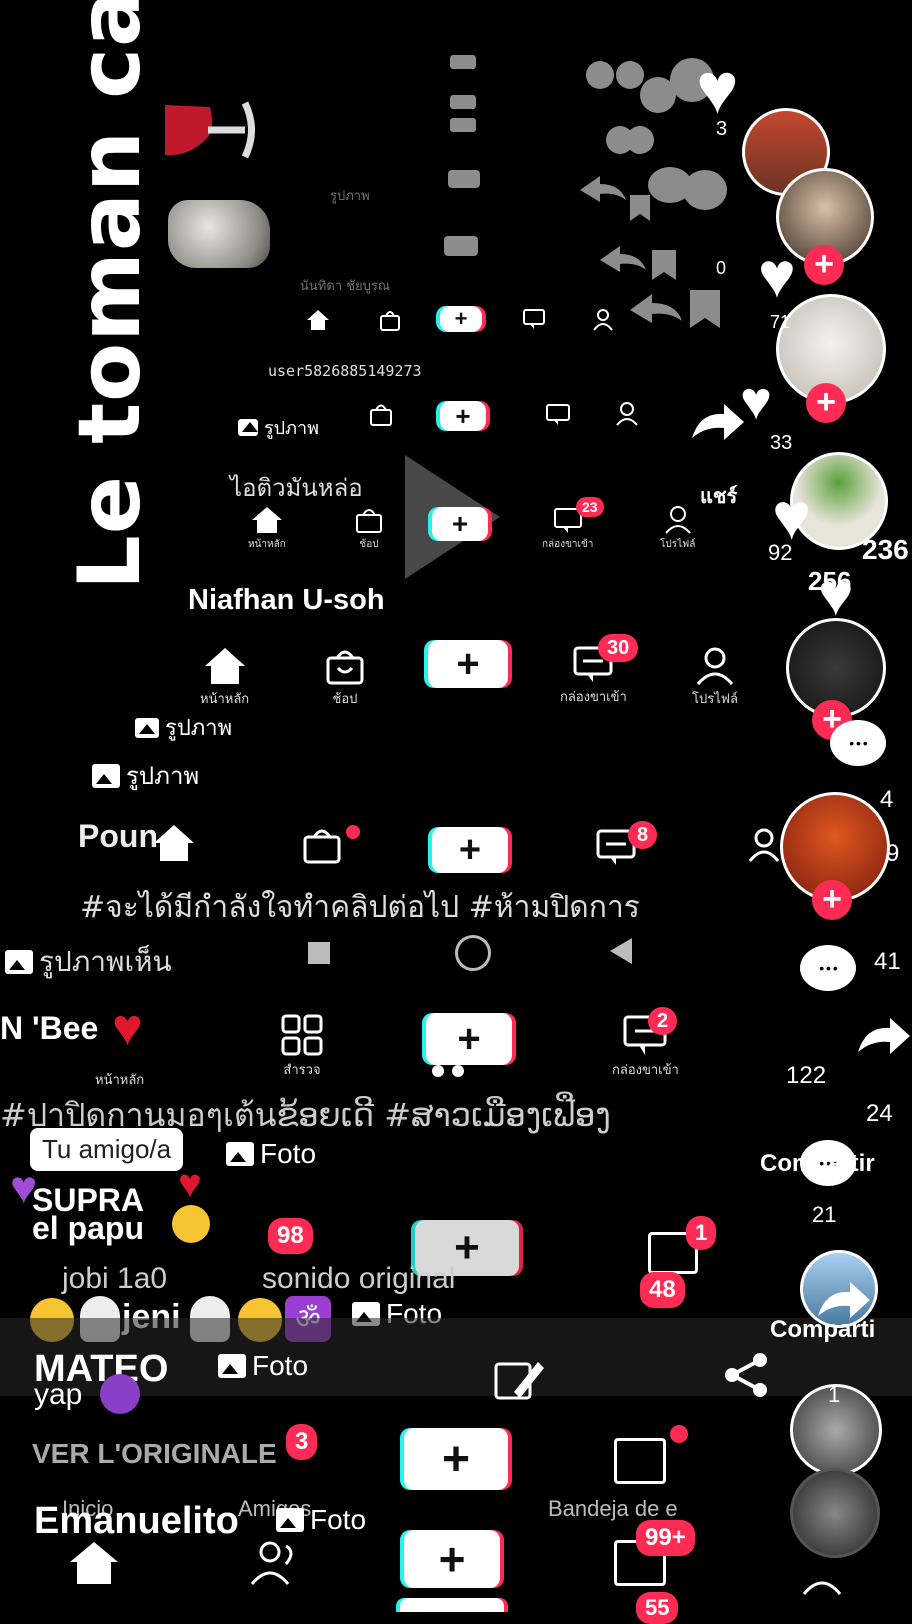 This screenshot has width=912, height=1624. I want to click on share-label: Compartir, so click(817, 1163).